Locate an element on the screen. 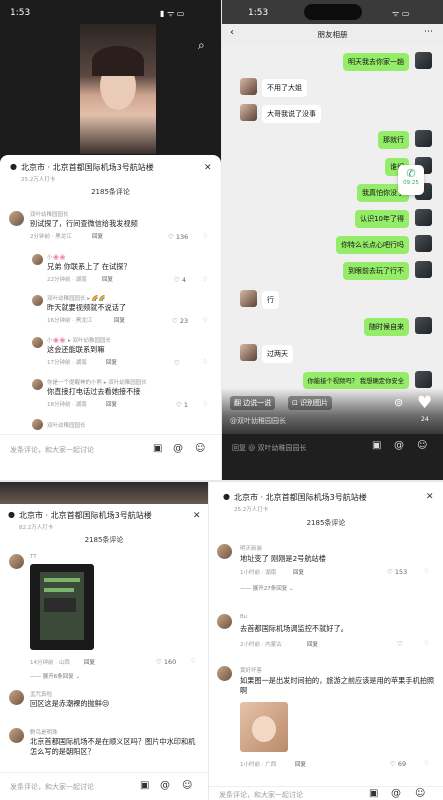 The height and width of the screenshot is (800, 443). meme-sticker-image is located at coordinates (264, 727).